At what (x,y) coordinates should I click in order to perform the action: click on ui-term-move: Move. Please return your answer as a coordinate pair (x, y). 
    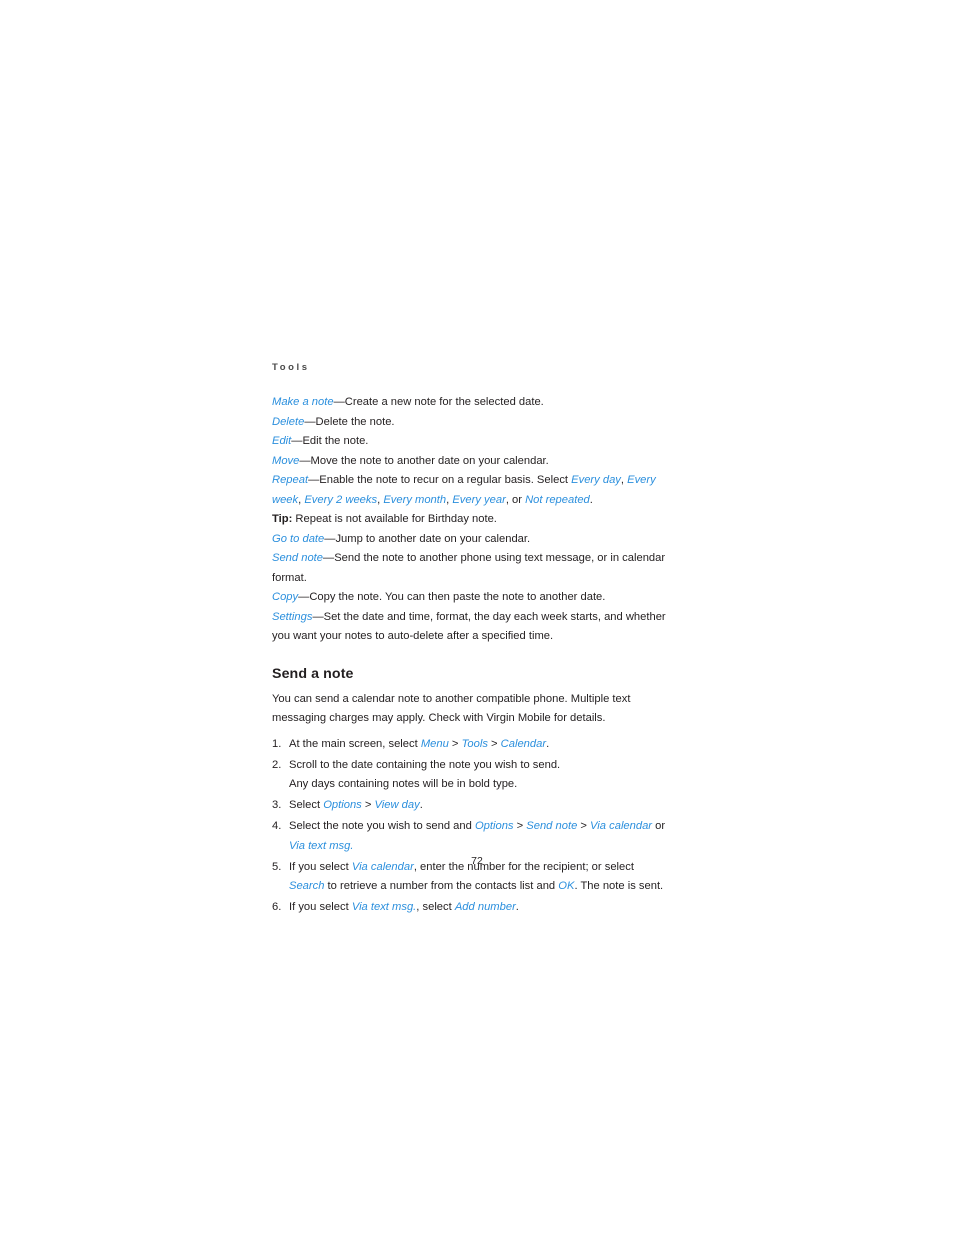
    Looking at the image, I should click on (286, 460).